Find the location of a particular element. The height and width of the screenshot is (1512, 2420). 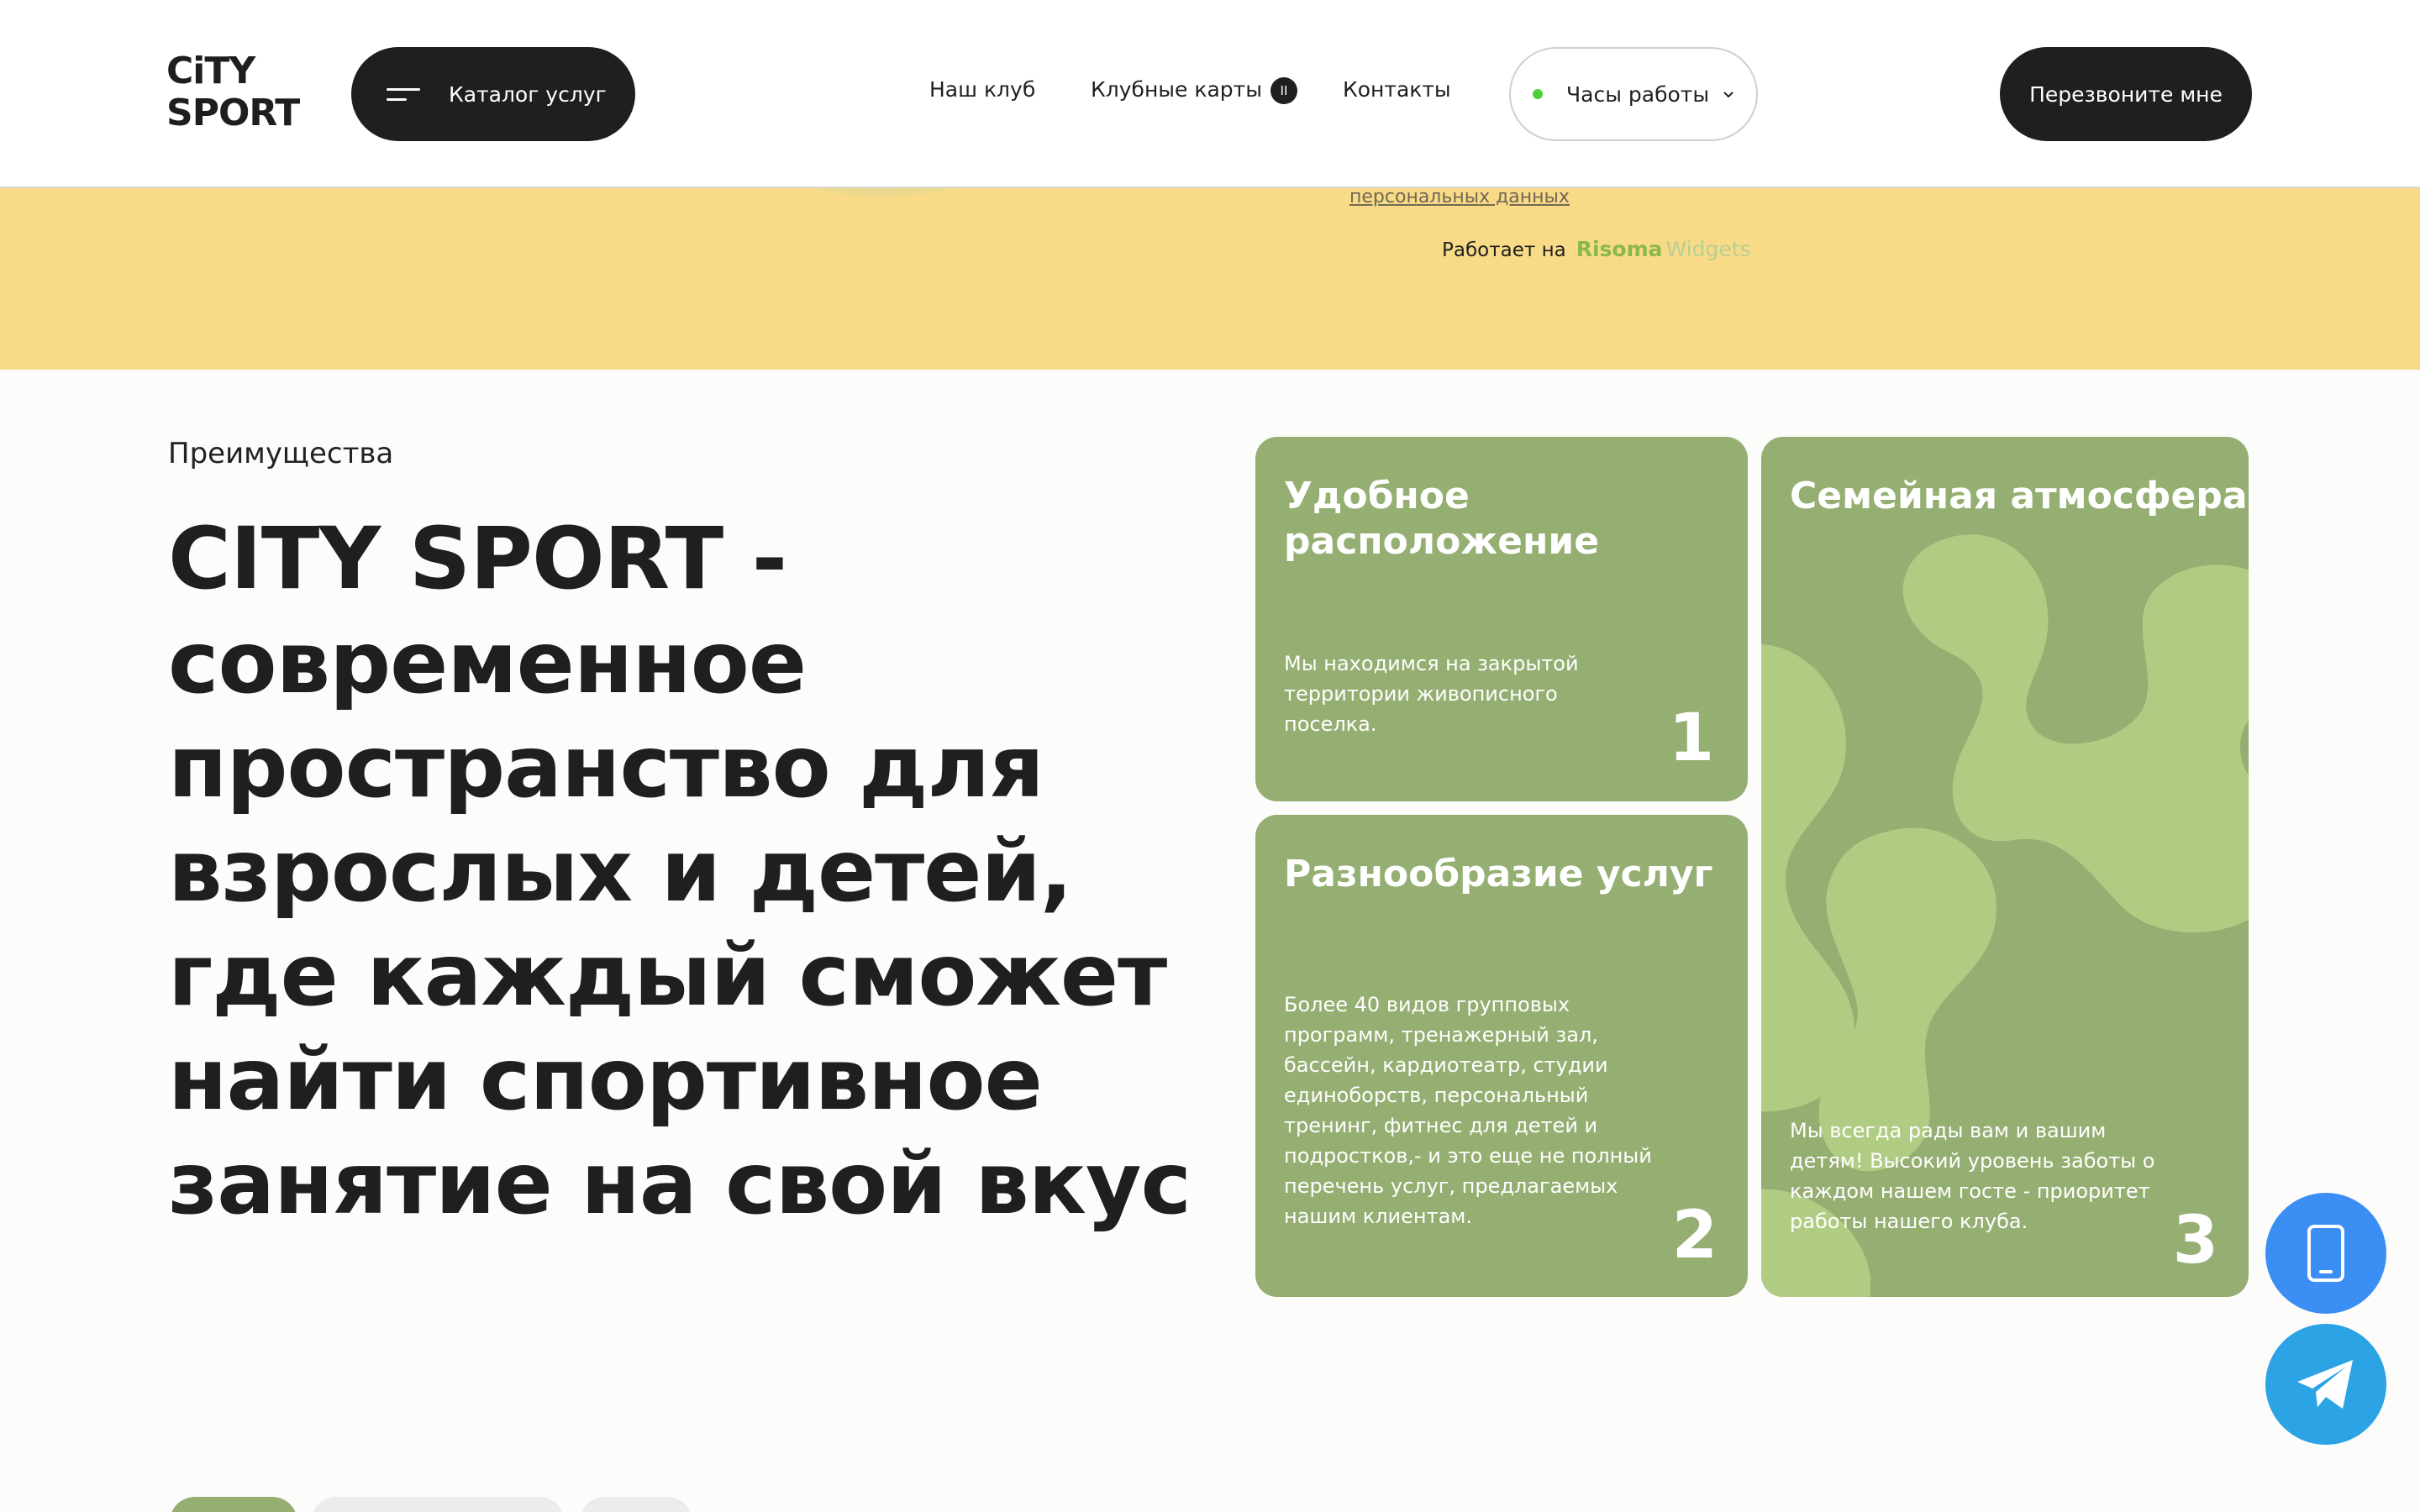

card-title: Разнообразие услуг is located at coordinates (1498, 874).